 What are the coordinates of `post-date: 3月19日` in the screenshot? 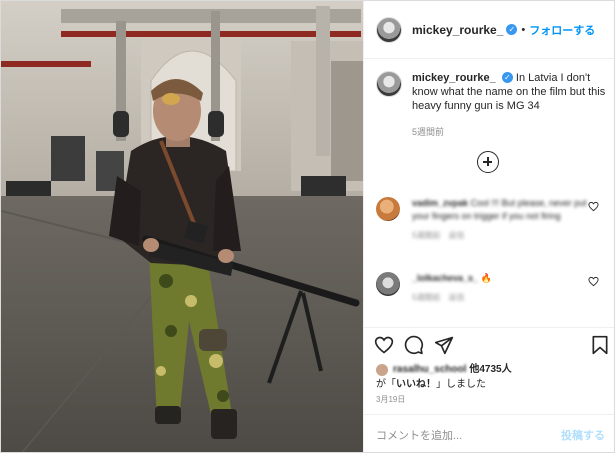 It's located at (390, 399).